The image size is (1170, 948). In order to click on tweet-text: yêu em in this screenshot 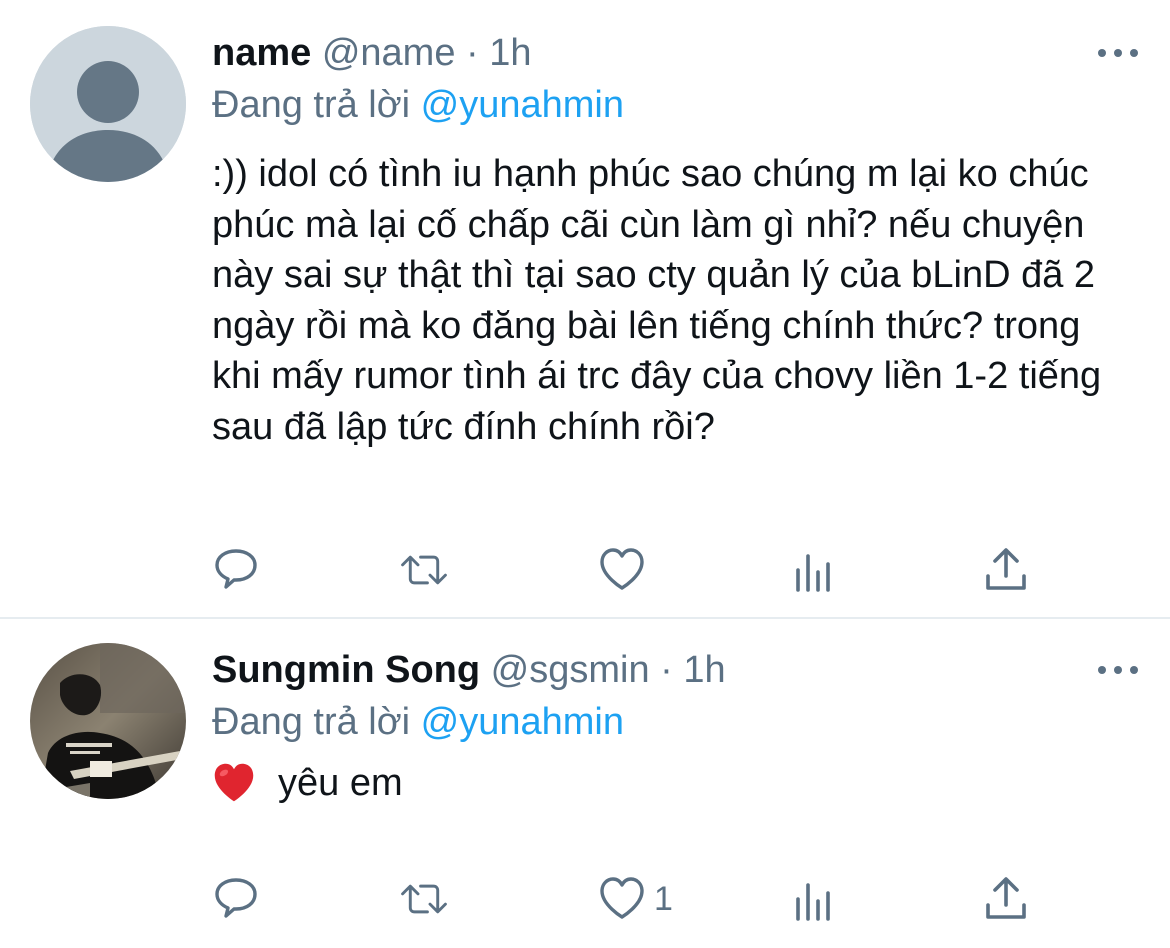, I will do `click(340, 783)`.